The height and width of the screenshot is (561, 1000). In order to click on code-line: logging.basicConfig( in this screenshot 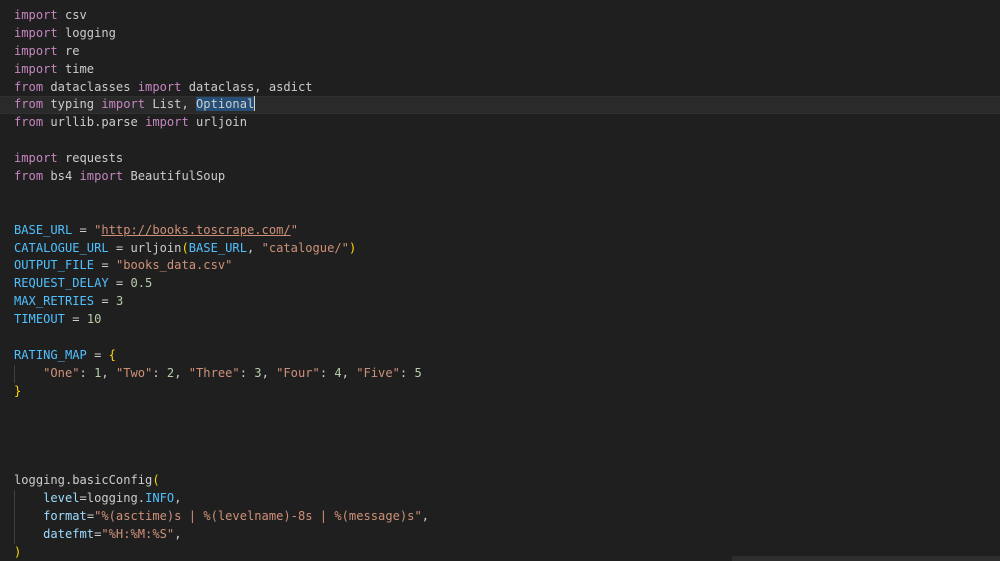, I will do `click(500, 481)`.